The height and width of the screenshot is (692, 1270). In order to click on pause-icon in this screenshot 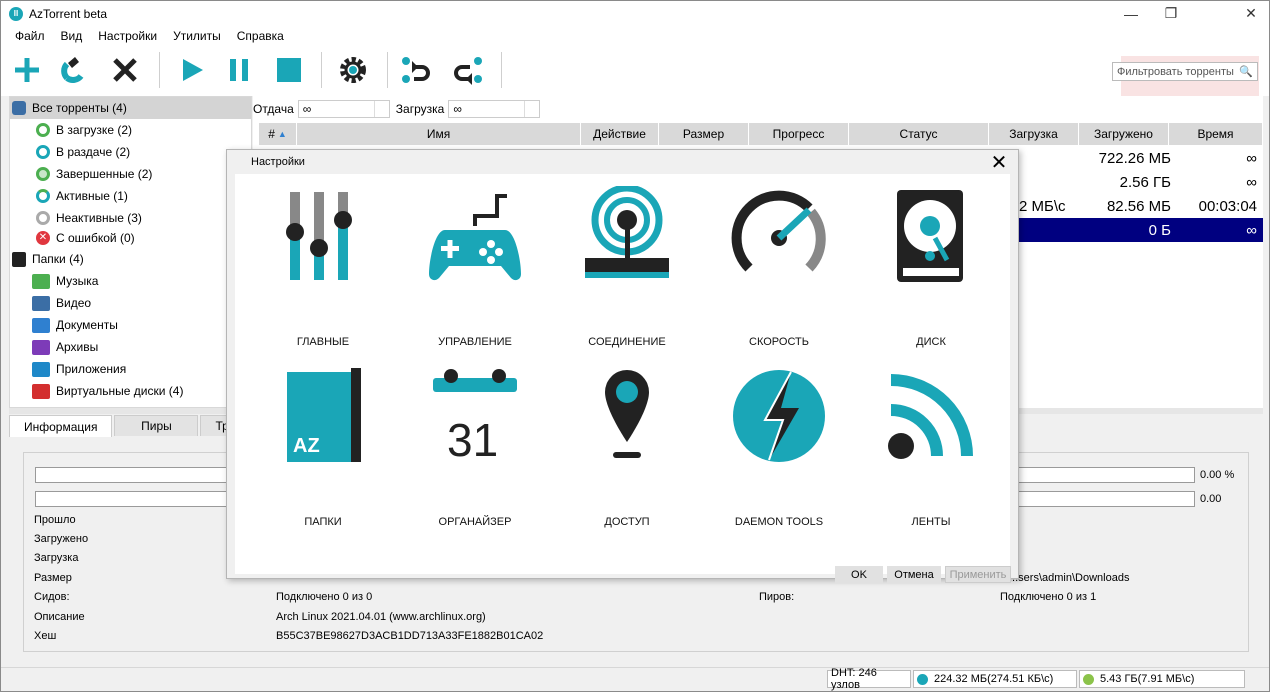, I will do `click(239, 70)`.